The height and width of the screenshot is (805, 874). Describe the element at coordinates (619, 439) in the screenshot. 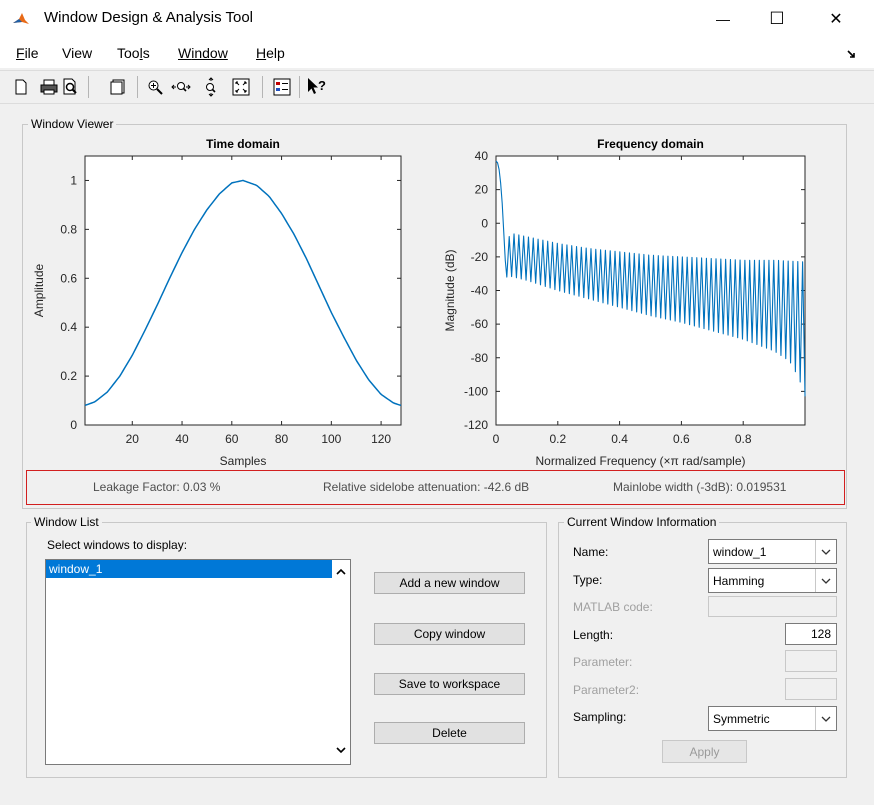

I see `x-tick-label: 0.4` at that location.